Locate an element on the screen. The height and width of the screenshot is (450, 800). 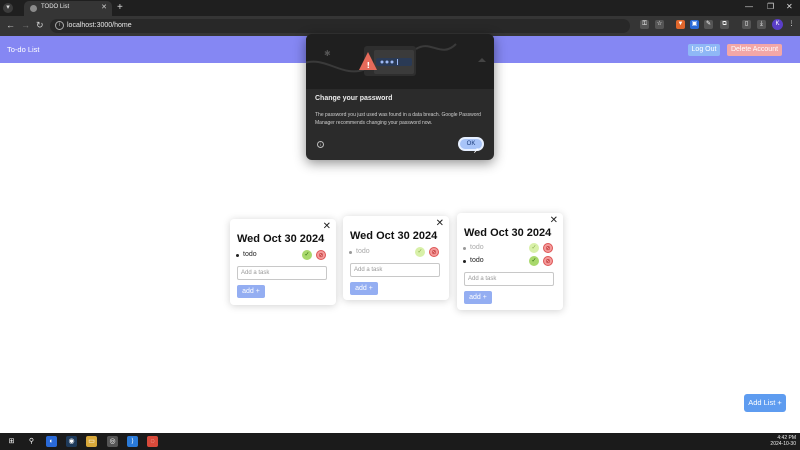
password-key-icon: ⚿ is located at coordinates (644, 24).